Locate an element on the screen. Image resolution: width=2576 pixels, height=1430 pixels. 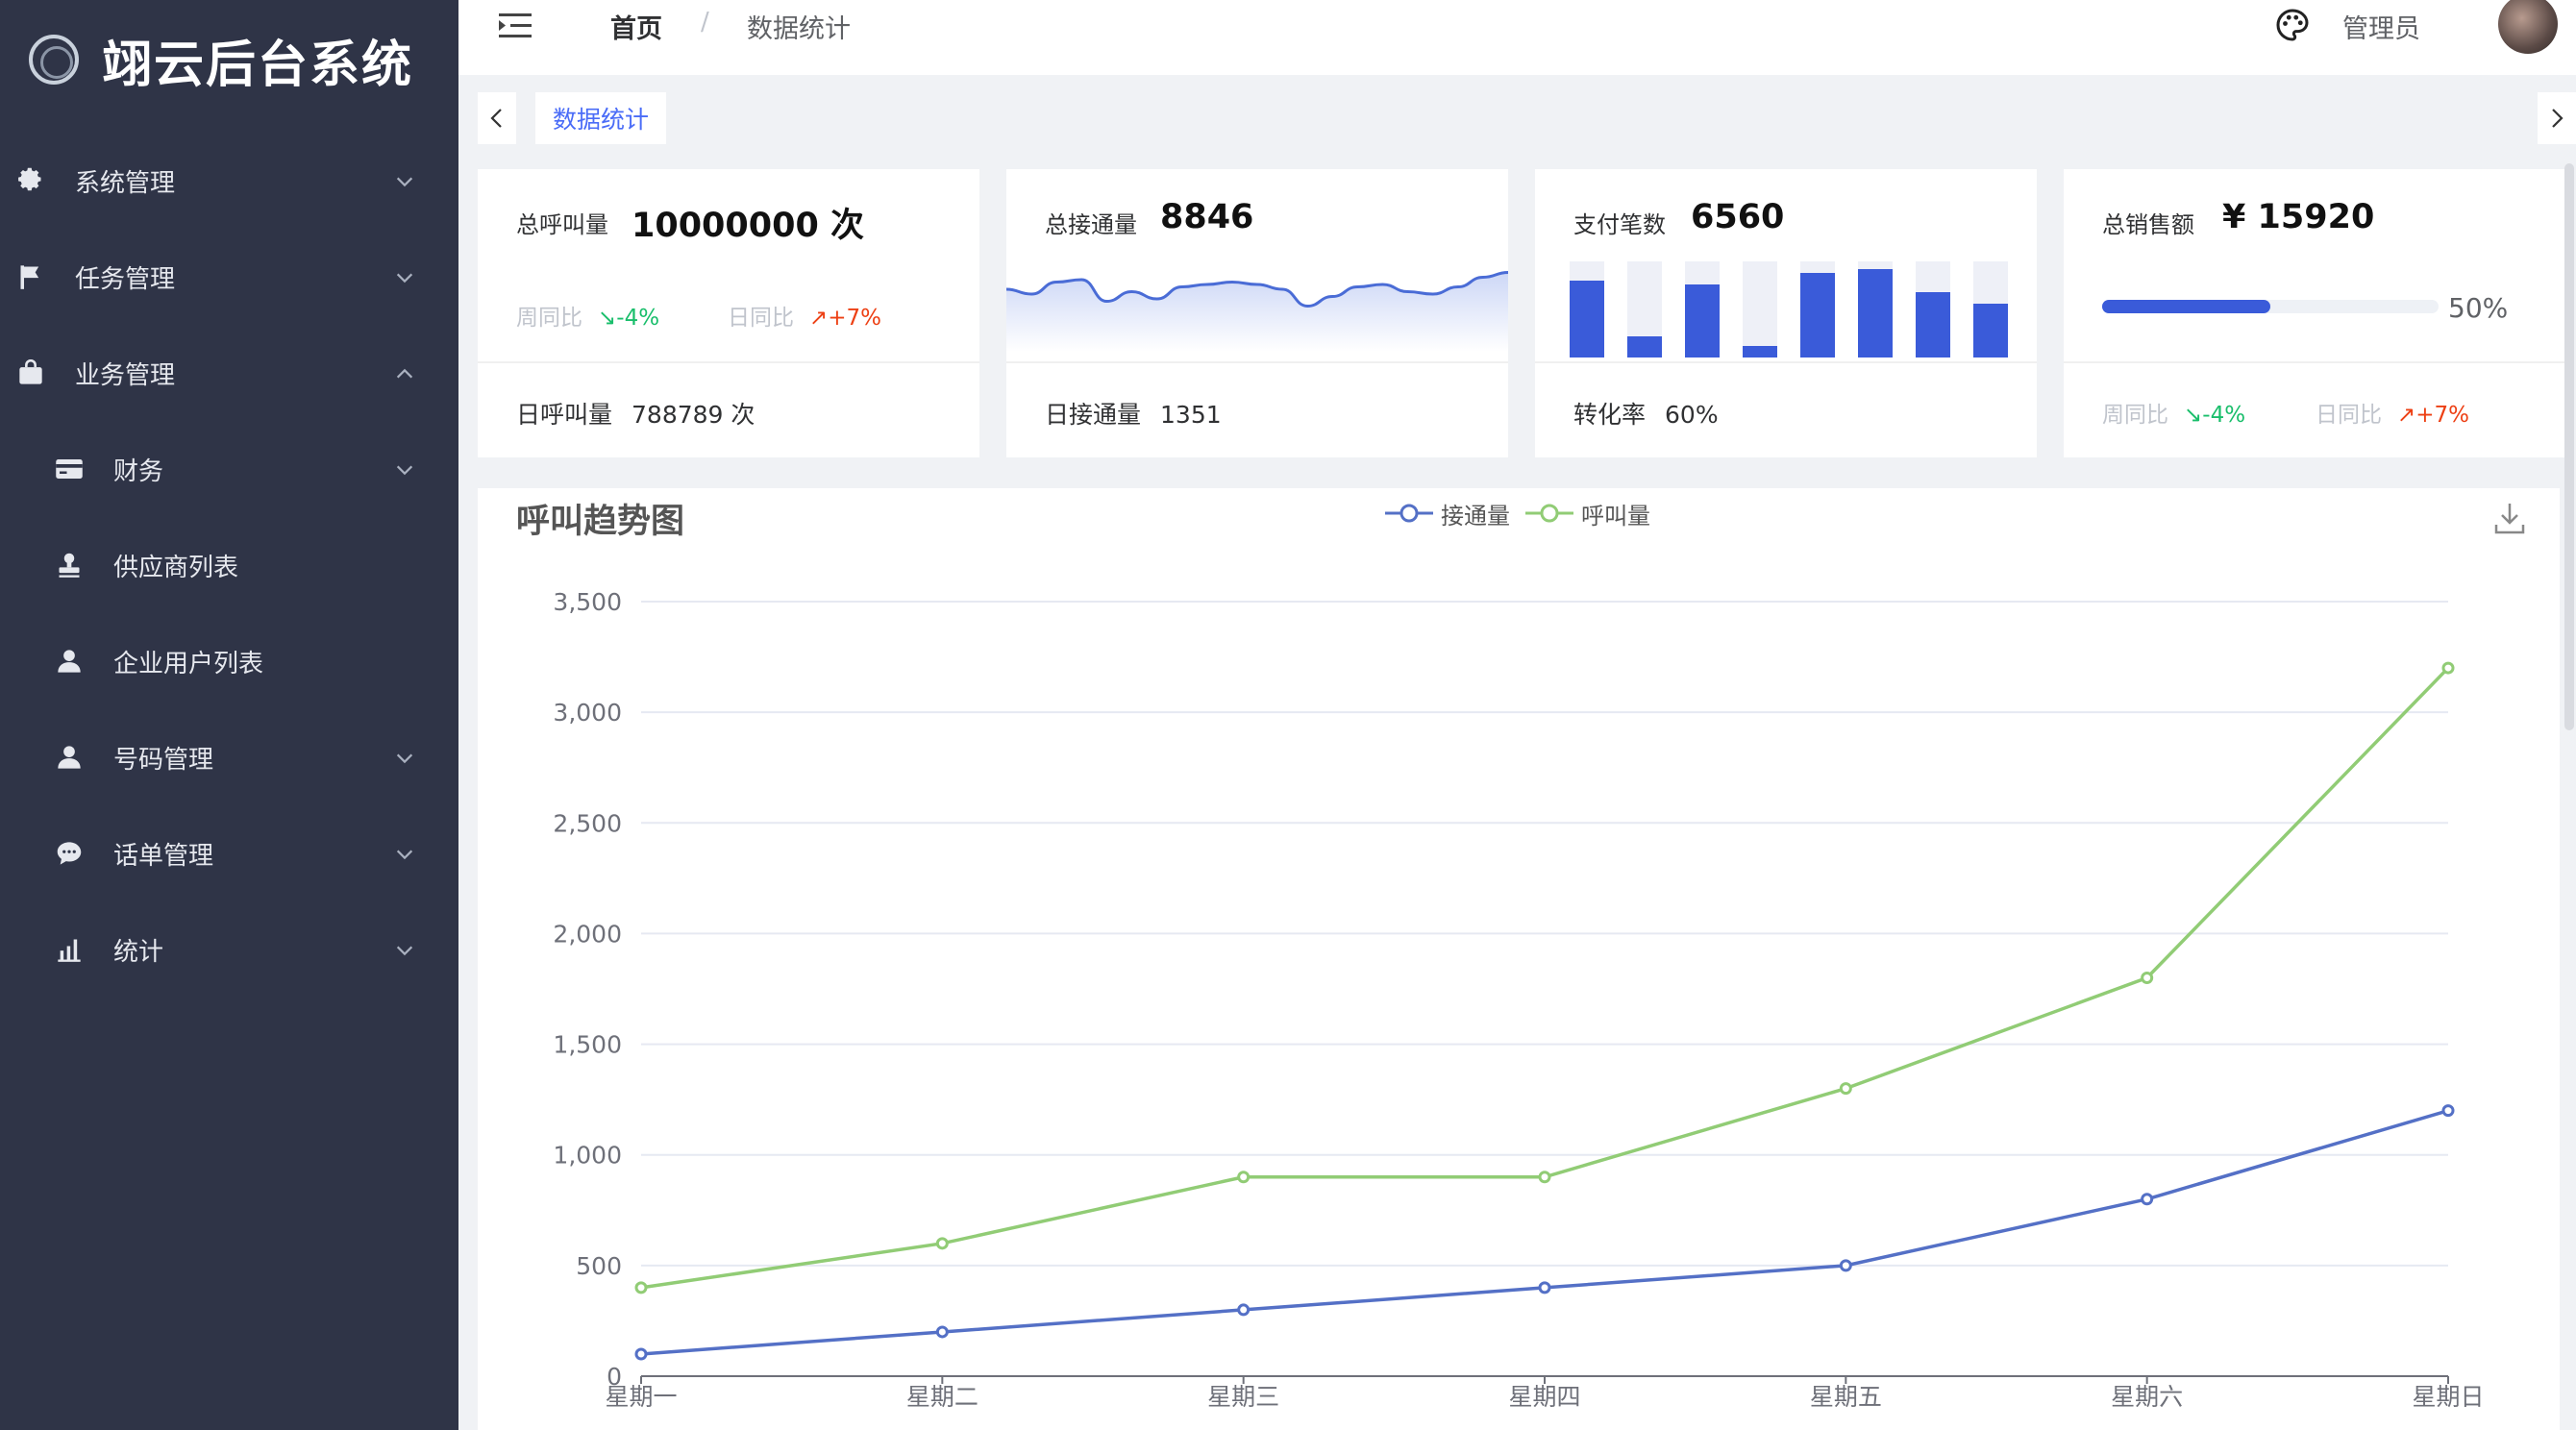
download-icon is located at coordinates (2510, 518).